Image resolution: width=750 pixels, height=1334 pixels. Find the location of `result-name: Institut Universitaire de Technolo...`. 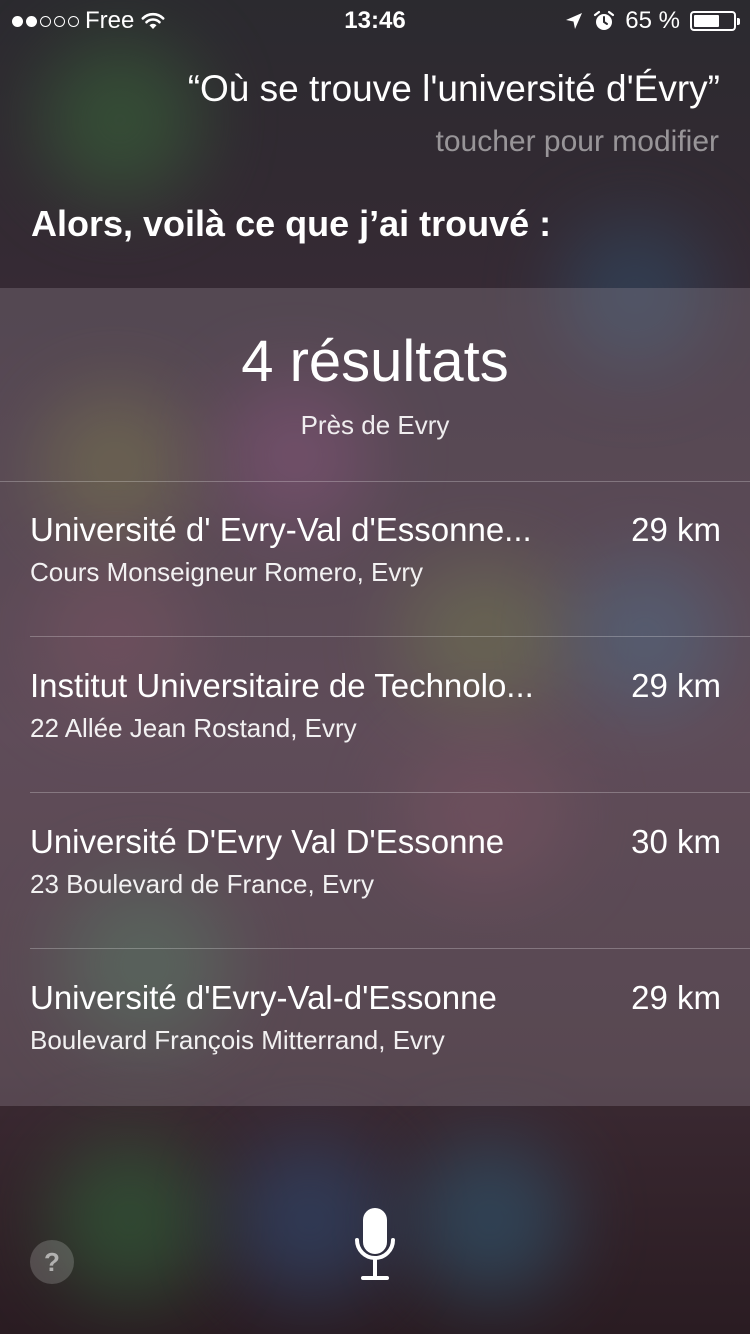

result-name: Institut Universitaire de Technolo... is located at coordinates (282, 685).